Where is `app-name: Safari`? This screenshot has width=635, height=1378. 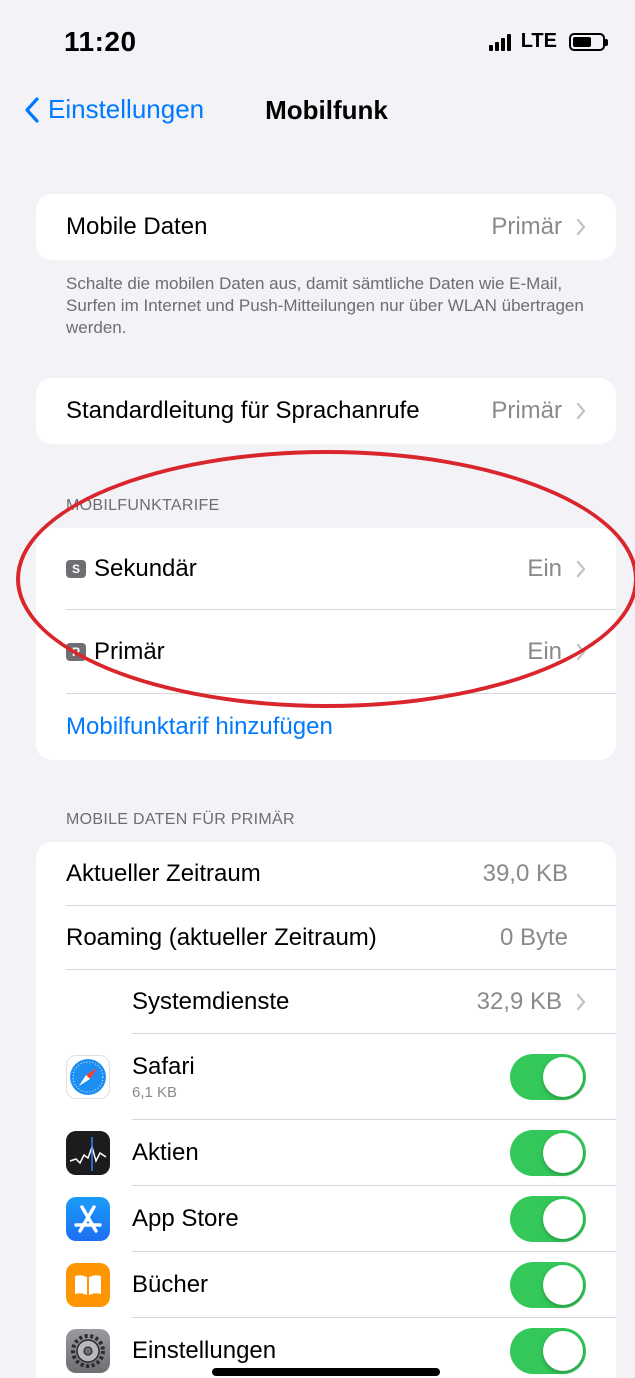 app-name: Safari is located at coordinates (163, 1066).